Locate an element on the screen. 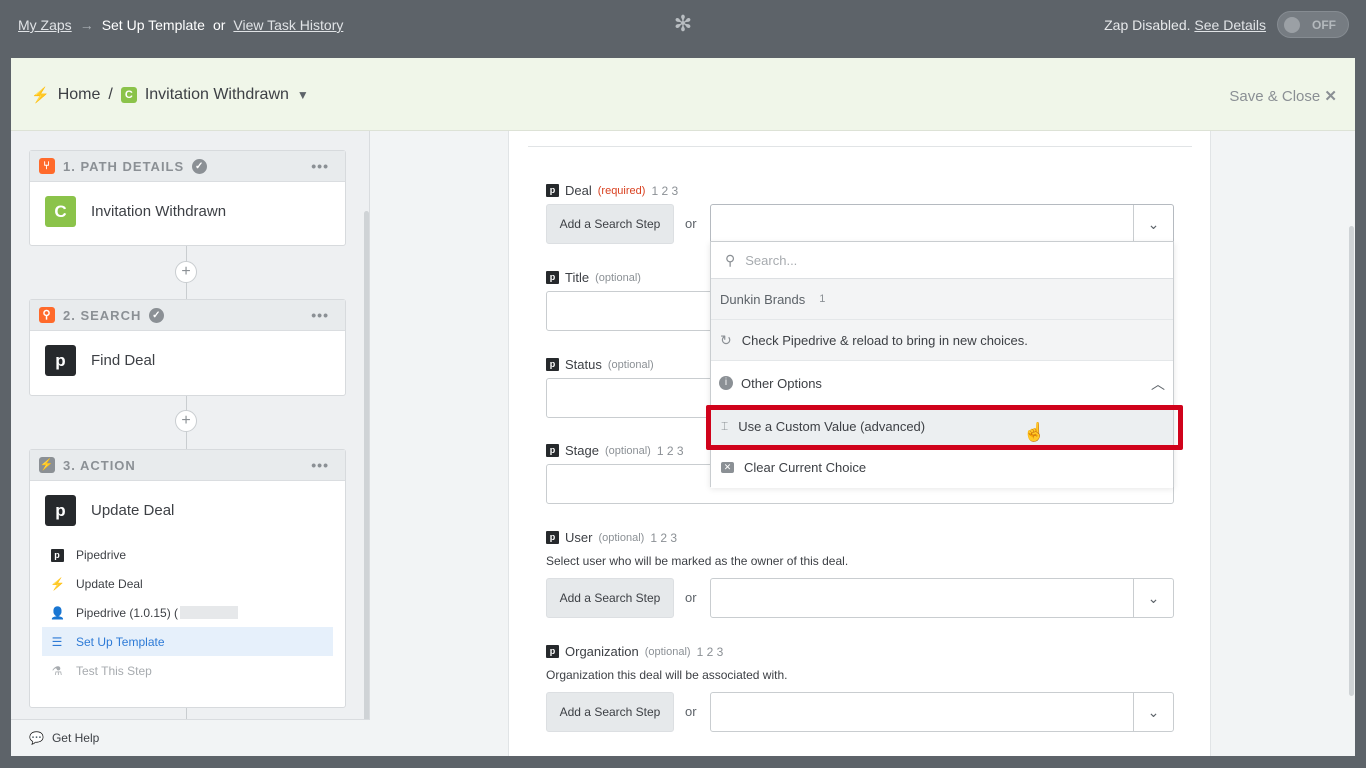 The width and height of the screenshot is (1366, 768). section-divider is located at coordinates (860, 146).